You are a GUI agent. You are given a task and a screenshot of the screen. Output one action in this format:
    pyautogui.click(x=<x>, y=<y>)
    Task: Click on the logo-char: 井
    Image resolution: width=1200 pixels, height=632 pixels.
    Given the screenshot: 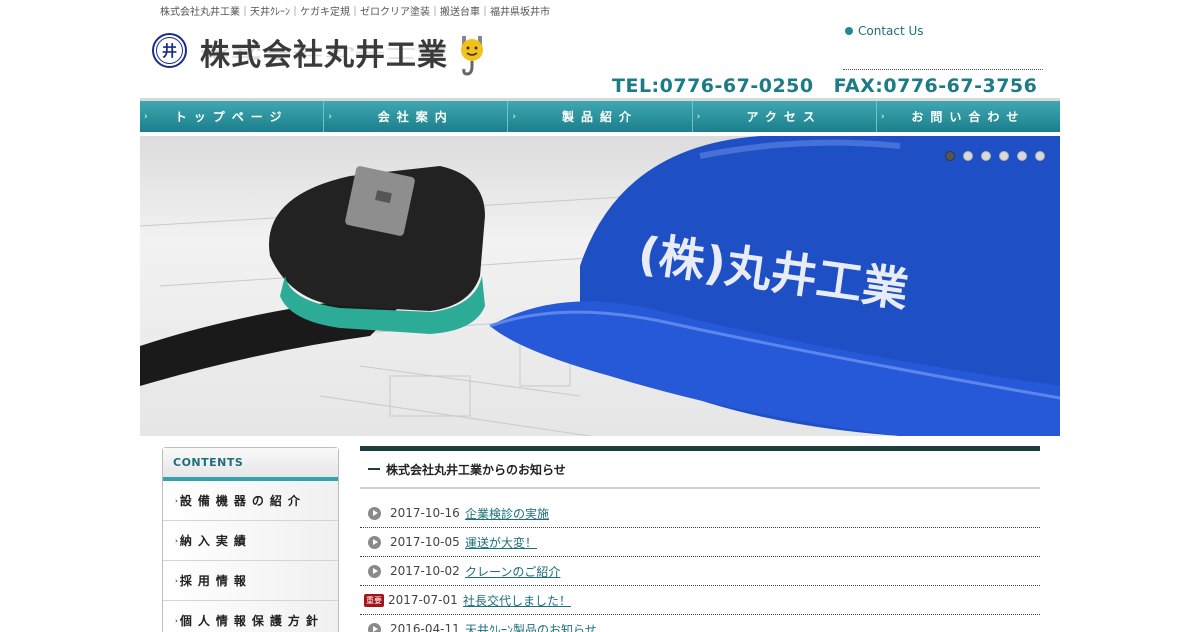 What is the action you would take?
    pyautogui.click(x=169, y=50)
    